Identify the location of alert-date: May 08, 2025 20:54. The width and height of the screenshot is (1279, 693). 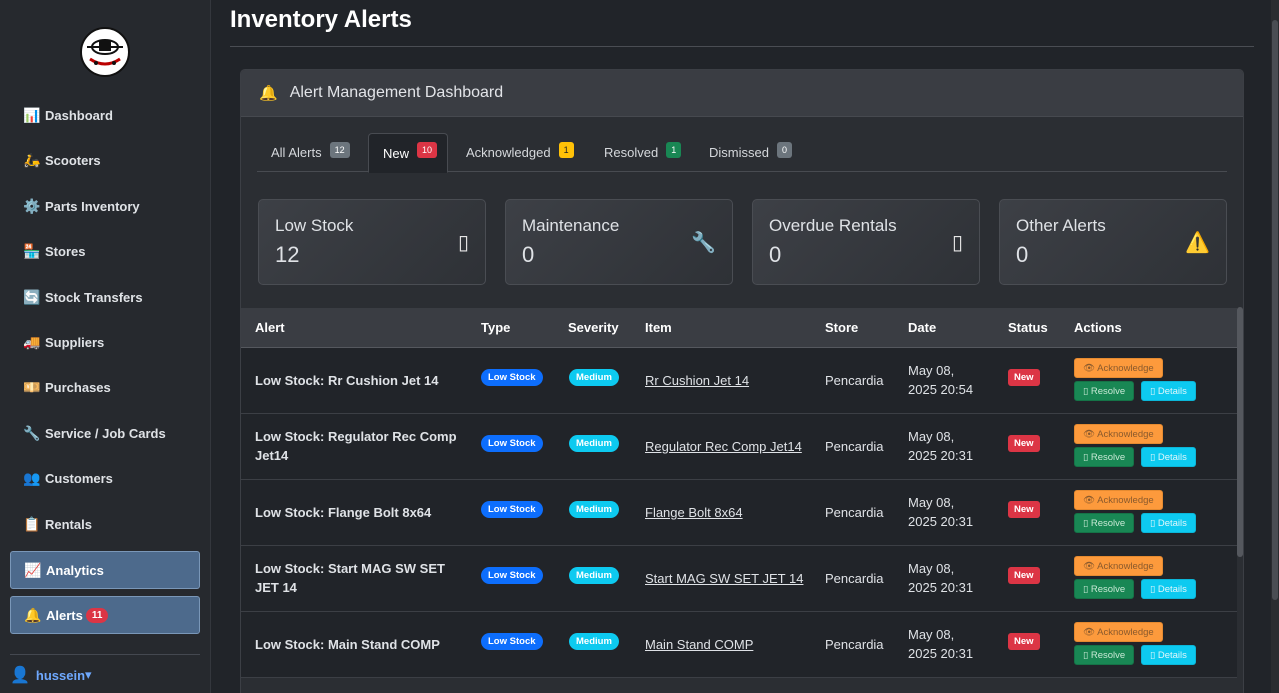
(940, 380).